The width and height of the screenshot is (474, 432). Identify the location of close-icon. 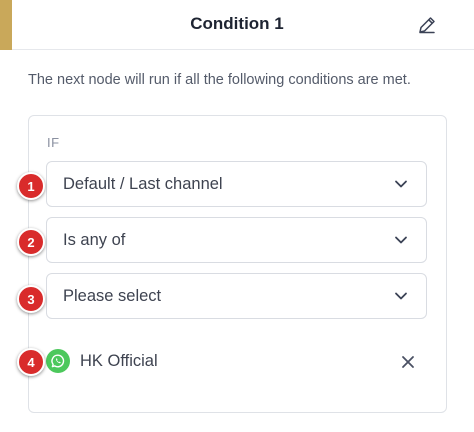
(408, 362).